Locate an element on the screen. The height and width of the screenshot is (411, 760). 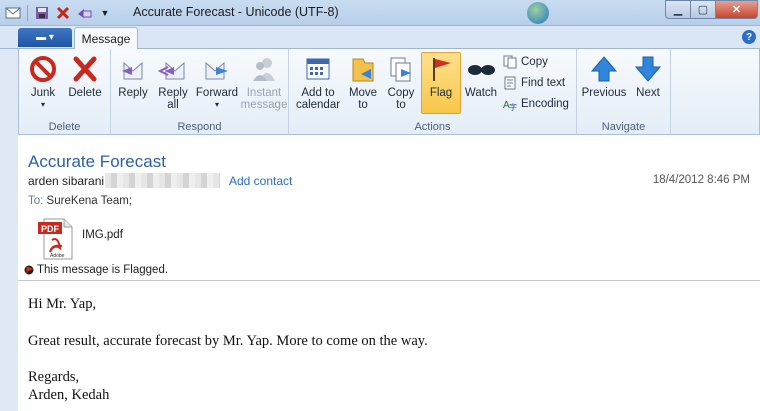
to-label: To: is located at coordinates (36, 201).